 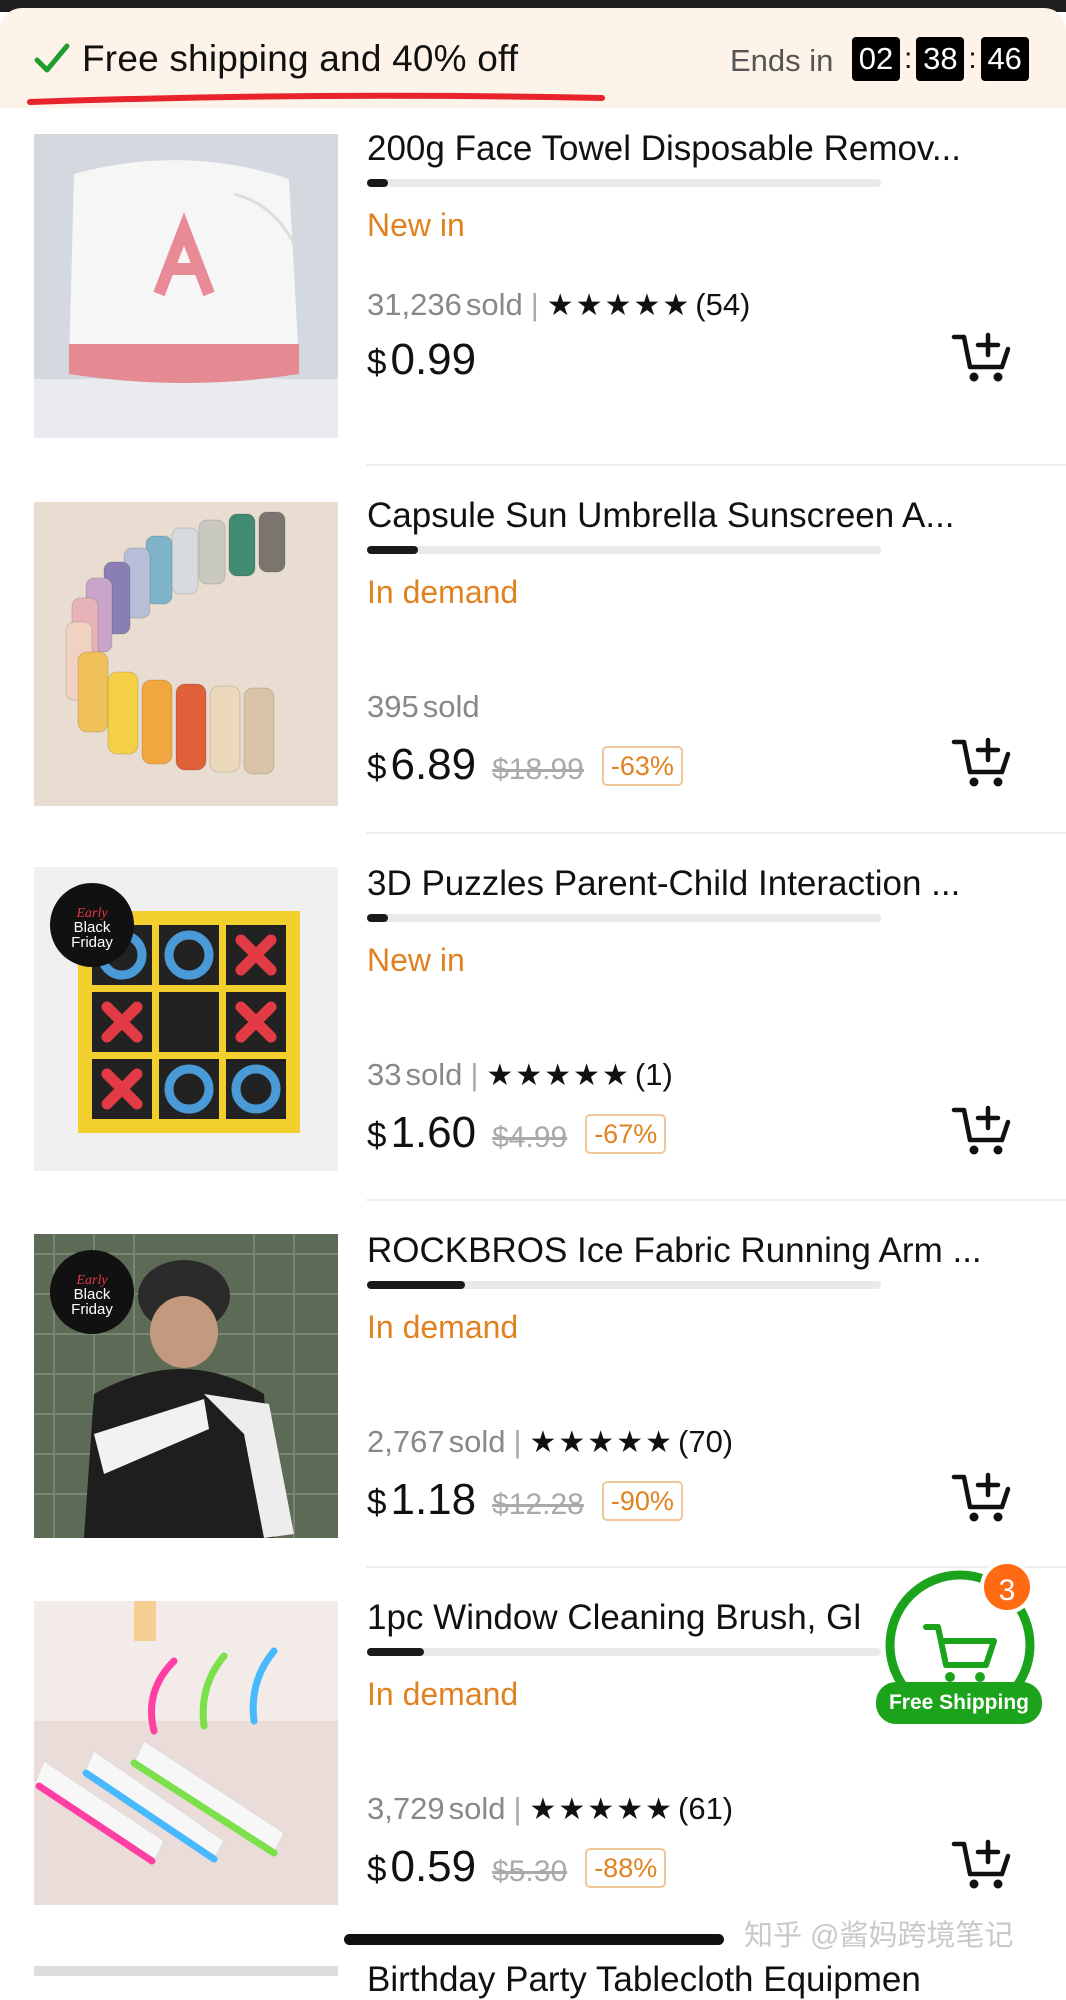 I want to click on review-count: (54), so click(x=723, y=304).